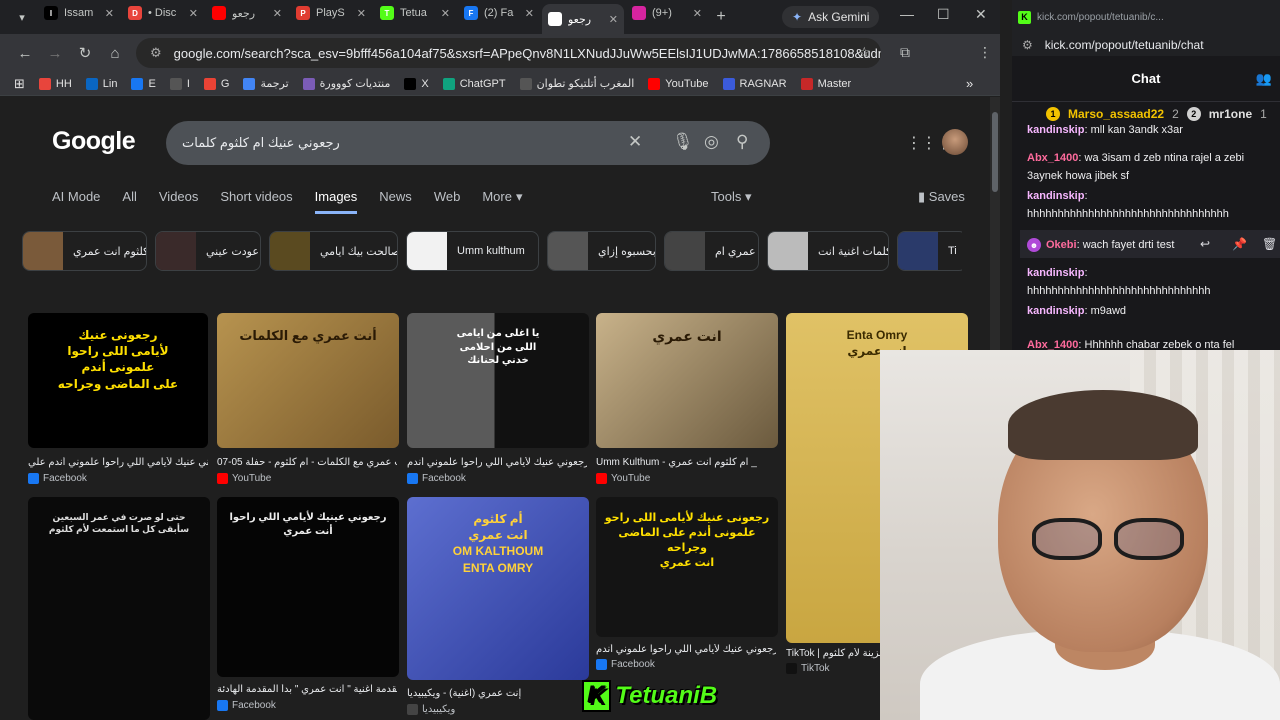 This screenshot has height=720, width=1280. I want to click on site-info-icon: ⚙, so click(156, 53).